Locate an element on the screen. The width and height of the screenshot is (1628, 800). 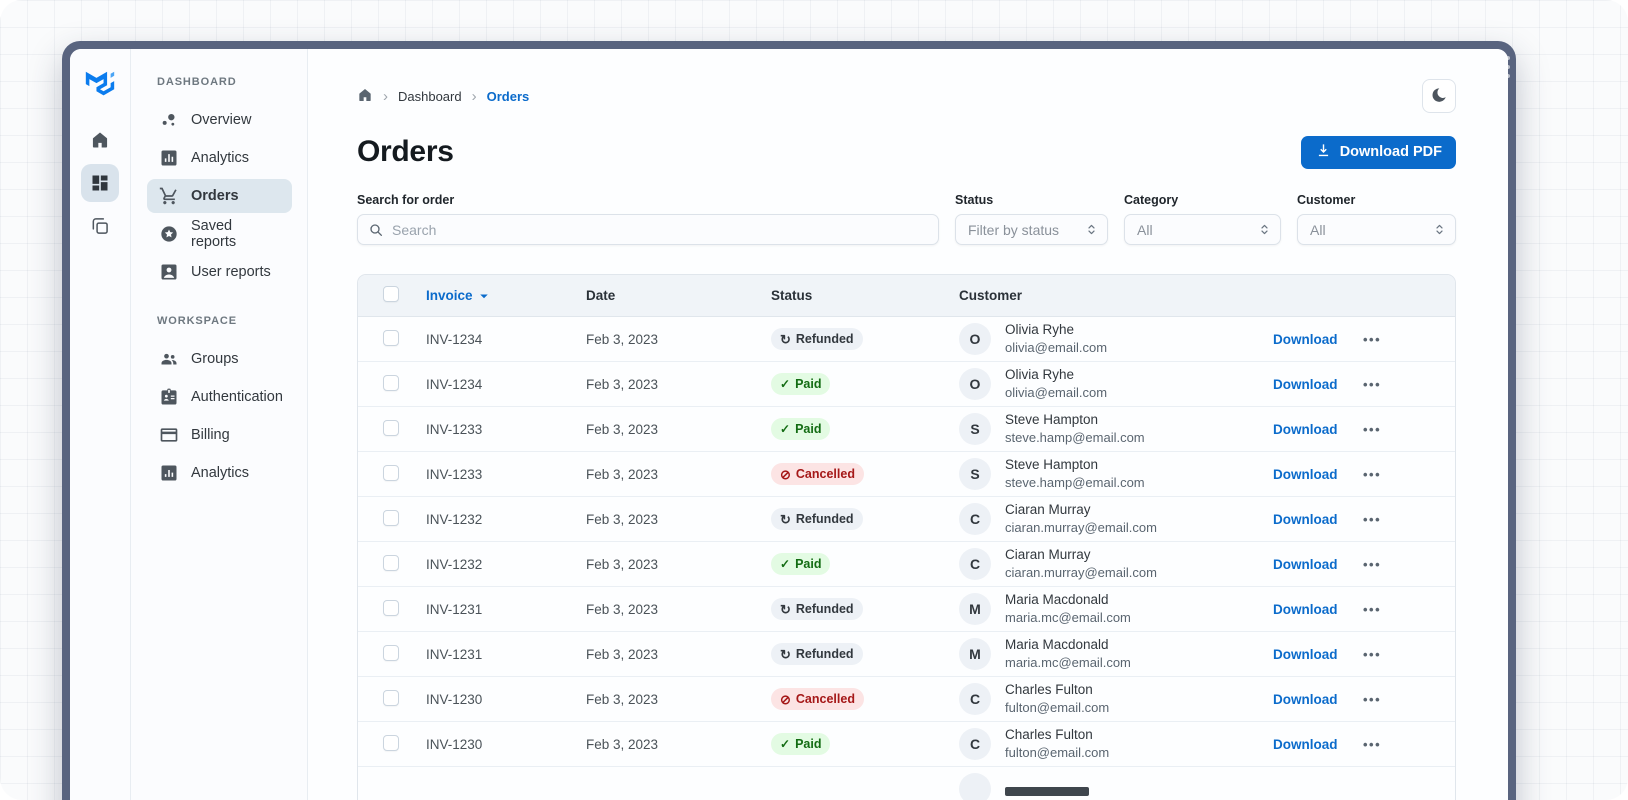
breadcrumb: › Dashboard › Orders is located at coordinates (443, 96).